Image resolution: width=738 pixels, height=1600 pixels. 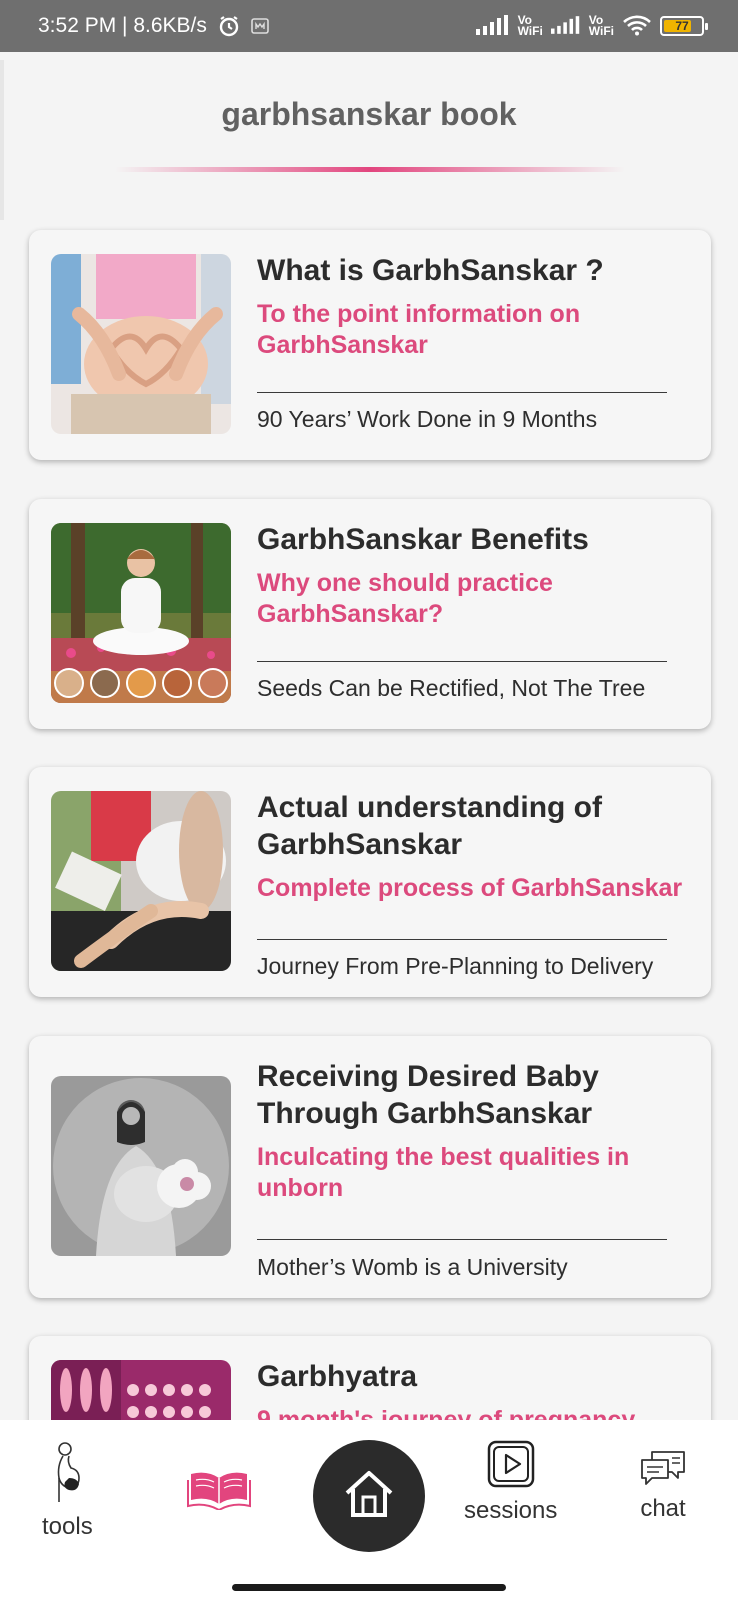 What do you see at coordinates (141, 613) in the screenshot?
I see `card-image-meditation` at bounding box center [141, 613].